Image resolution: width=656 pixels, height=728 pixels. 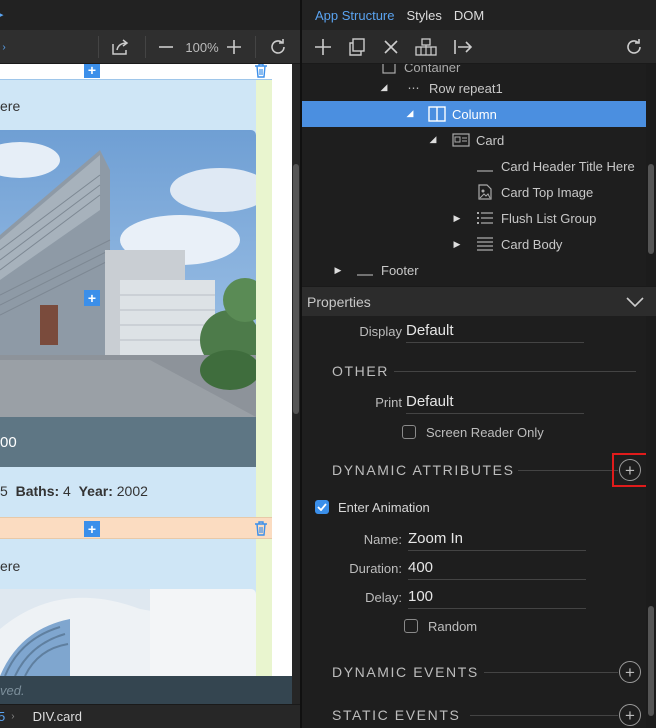 I want to click on display-select: Default, so click(x=495, y=332).